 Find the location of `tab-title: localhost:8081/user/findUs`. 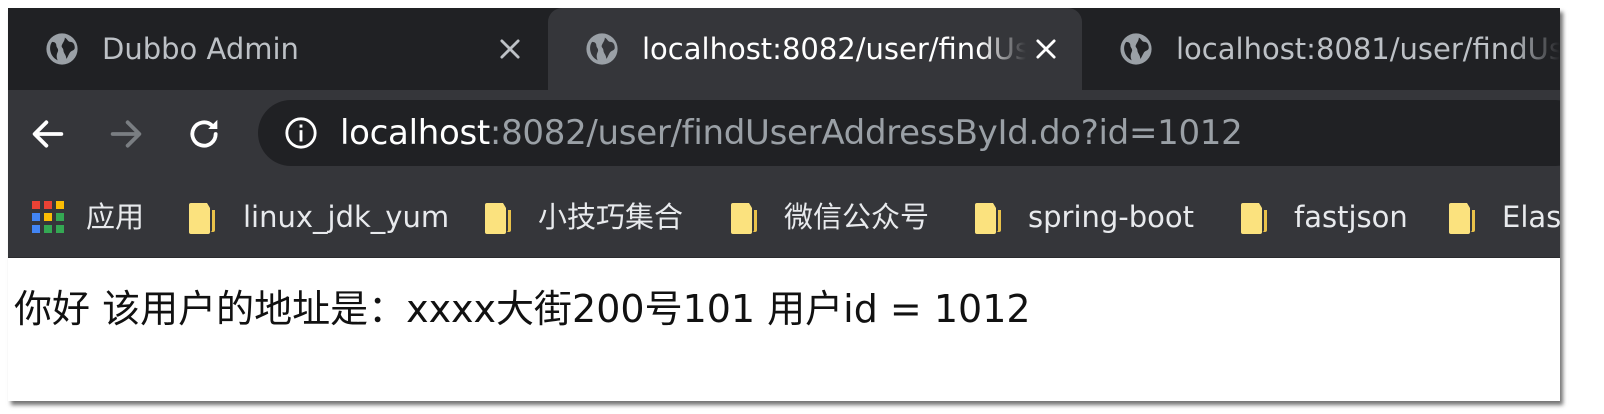

tab-title: localhost:8081/user/findUs is located at coordinates (1368, 49).